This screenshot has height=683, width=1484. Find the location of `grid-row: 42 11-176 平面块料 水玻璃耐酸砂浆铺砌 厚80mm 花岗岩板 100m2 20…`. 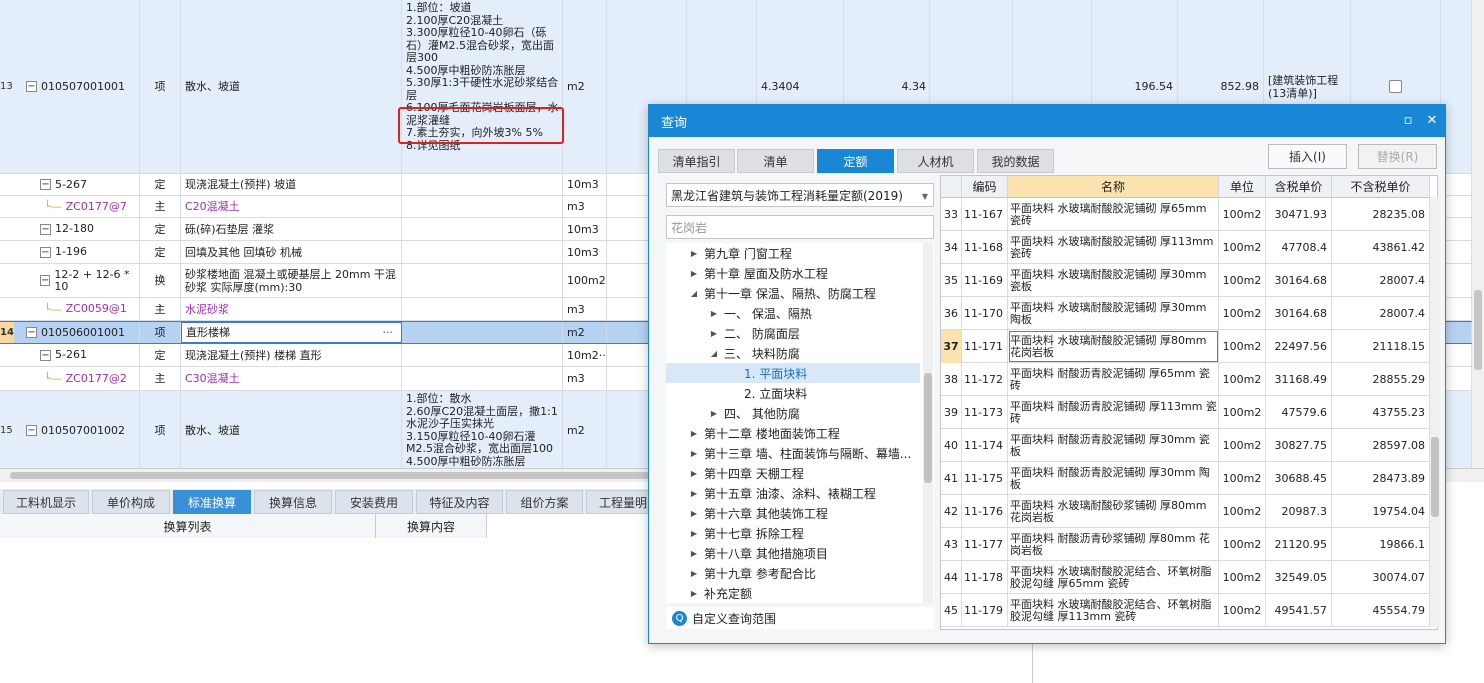

grid-row: 42 11-176 平面块料 水玻璃耐酸砂浆铺砌 厚80mm 花岗岩板 100m2 20… is located at coordinates (1189, 511).